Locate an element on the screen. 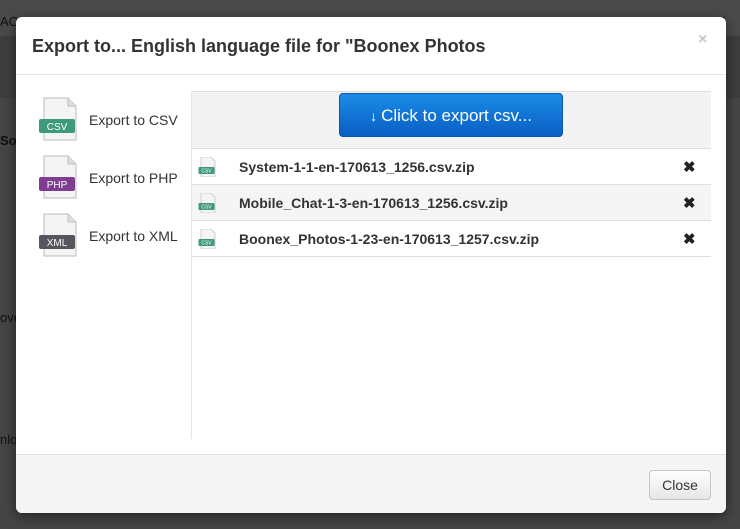 The image size is (740, 529). export-to-csv-item: CSV Export to CSV is located at coordinates (113, 126).